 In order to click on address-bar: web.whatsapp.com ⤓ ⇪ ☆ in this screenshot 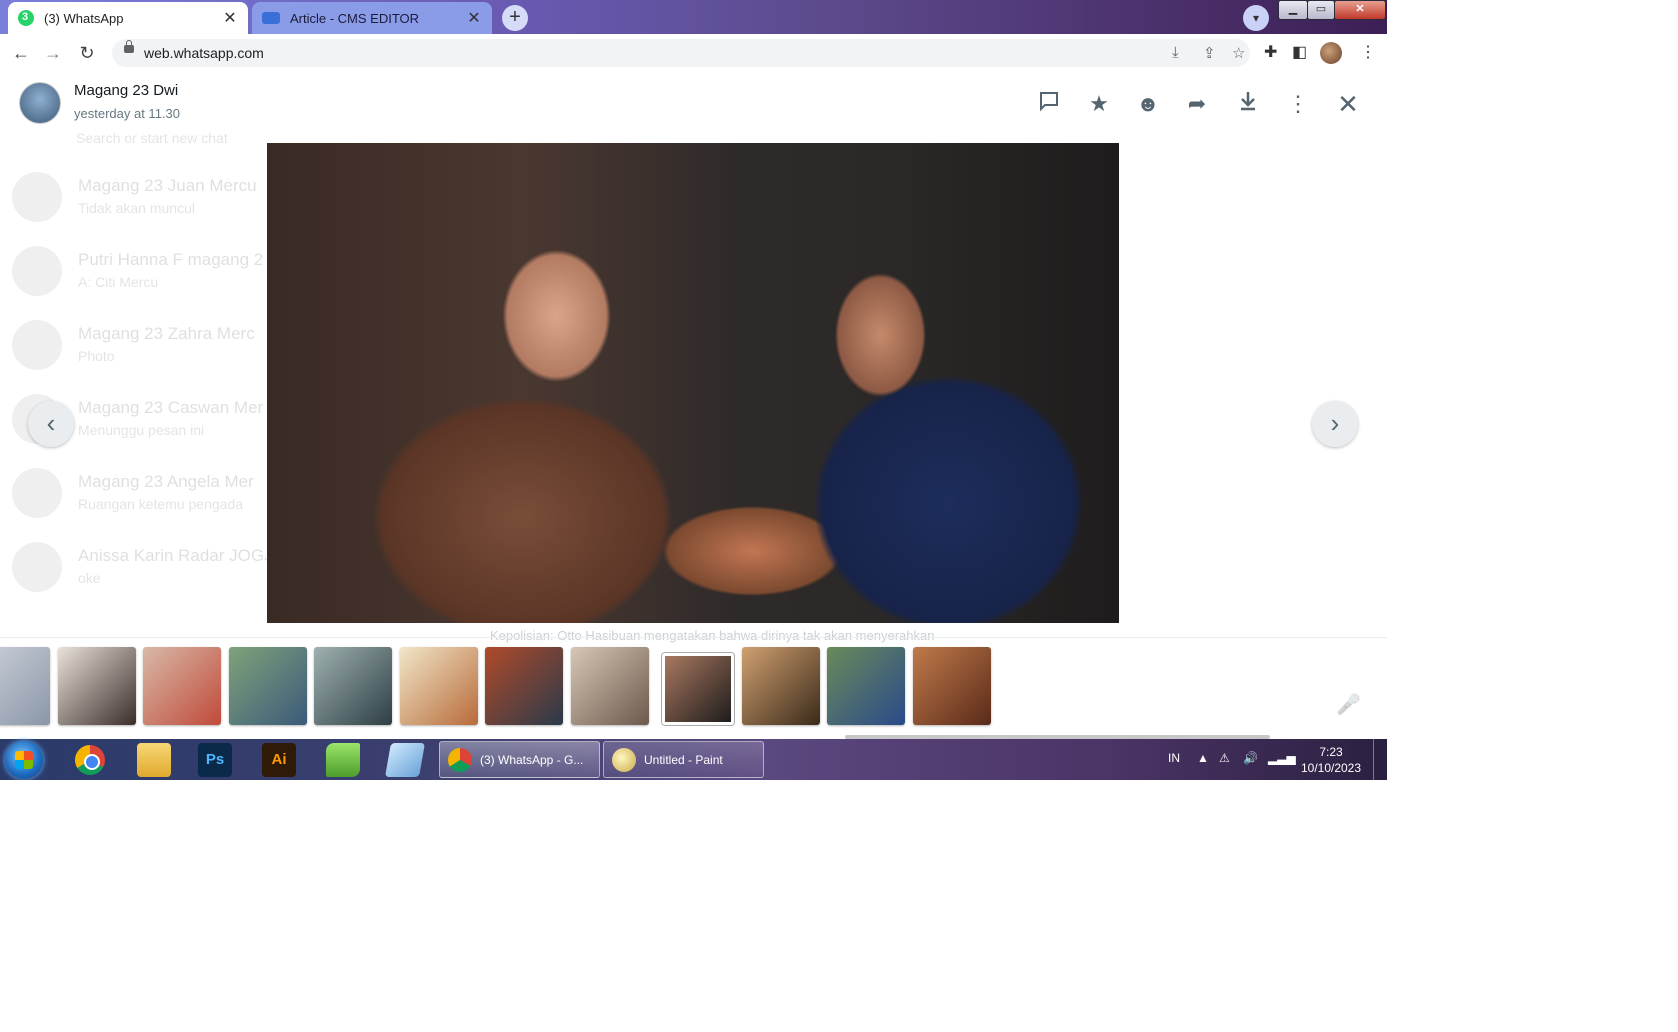, I will do `click(681, 53)`.